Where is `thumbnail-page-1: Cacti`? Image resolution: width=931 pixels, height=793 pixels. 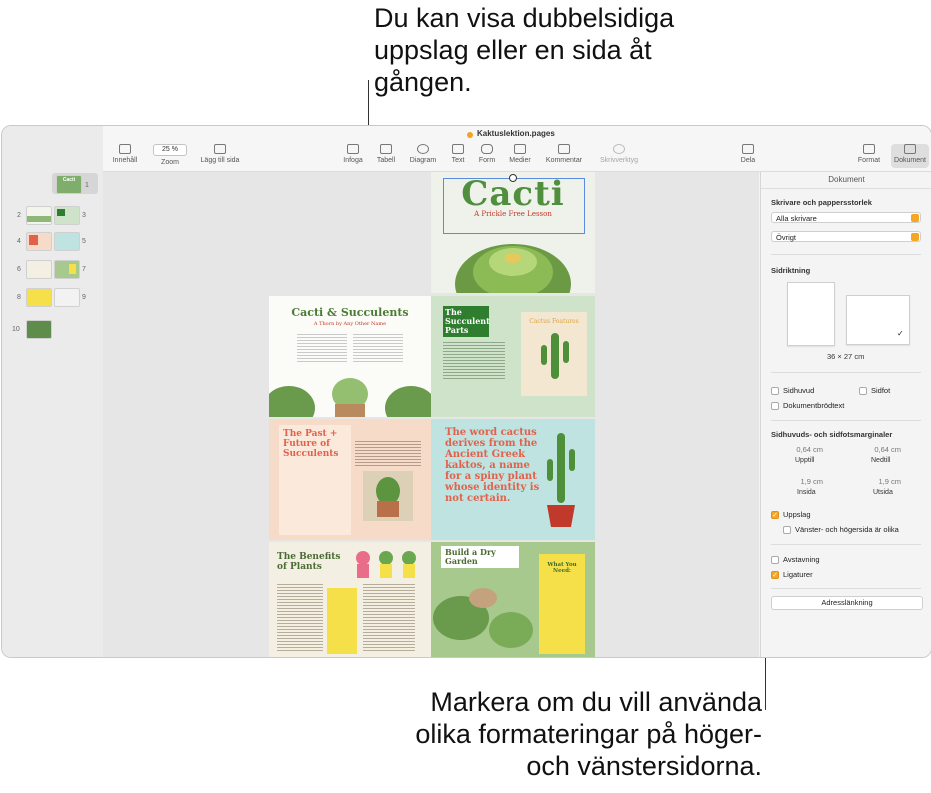
thumbnail-page-1: Cacti is located at coordinates (69, 184).